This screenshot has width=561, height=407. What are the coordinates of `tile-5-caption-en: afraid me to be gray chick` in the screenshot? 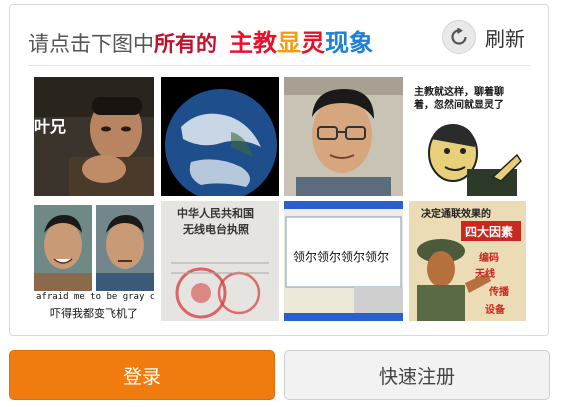 It's located at (95, 297).